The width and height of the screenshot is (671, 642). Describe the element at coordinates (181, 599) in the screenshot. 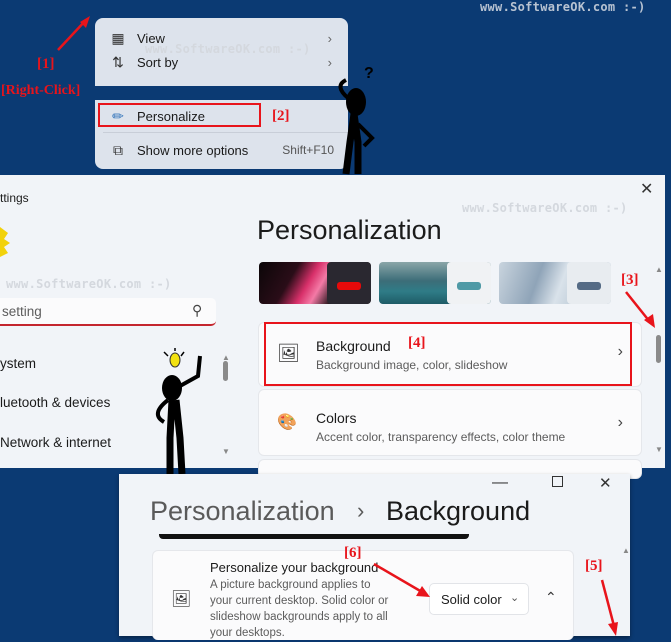

I see `image-icon: 🖼` at that location.